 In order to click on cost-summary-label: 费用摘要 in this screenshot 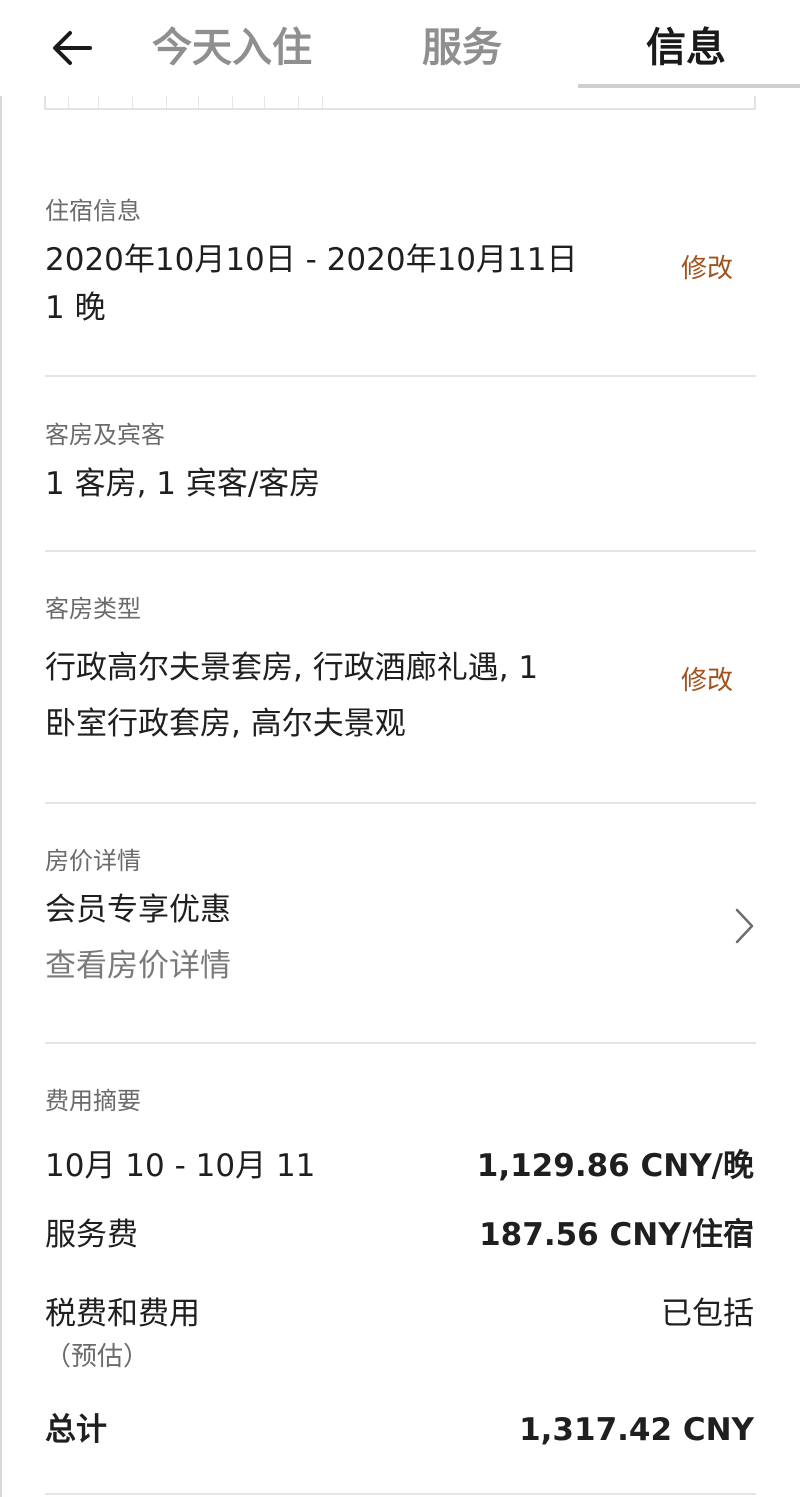, I will do `click(93, 1101)`.